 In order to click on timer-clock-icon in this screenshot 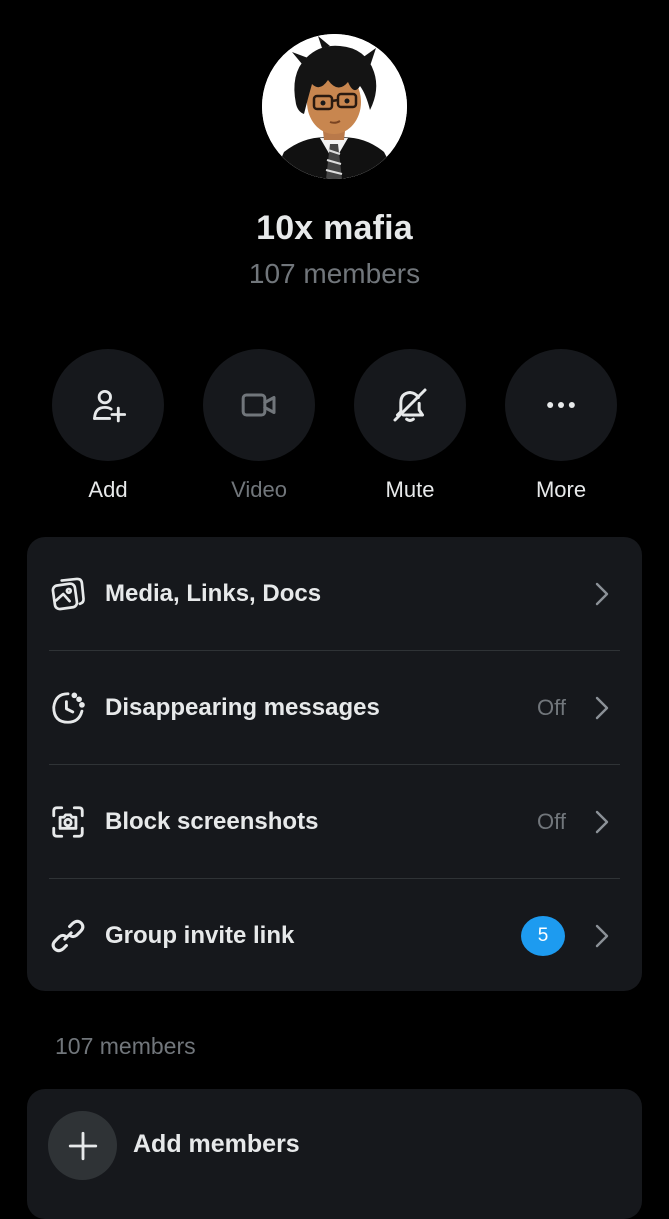, I will do `click(68, 708)`.